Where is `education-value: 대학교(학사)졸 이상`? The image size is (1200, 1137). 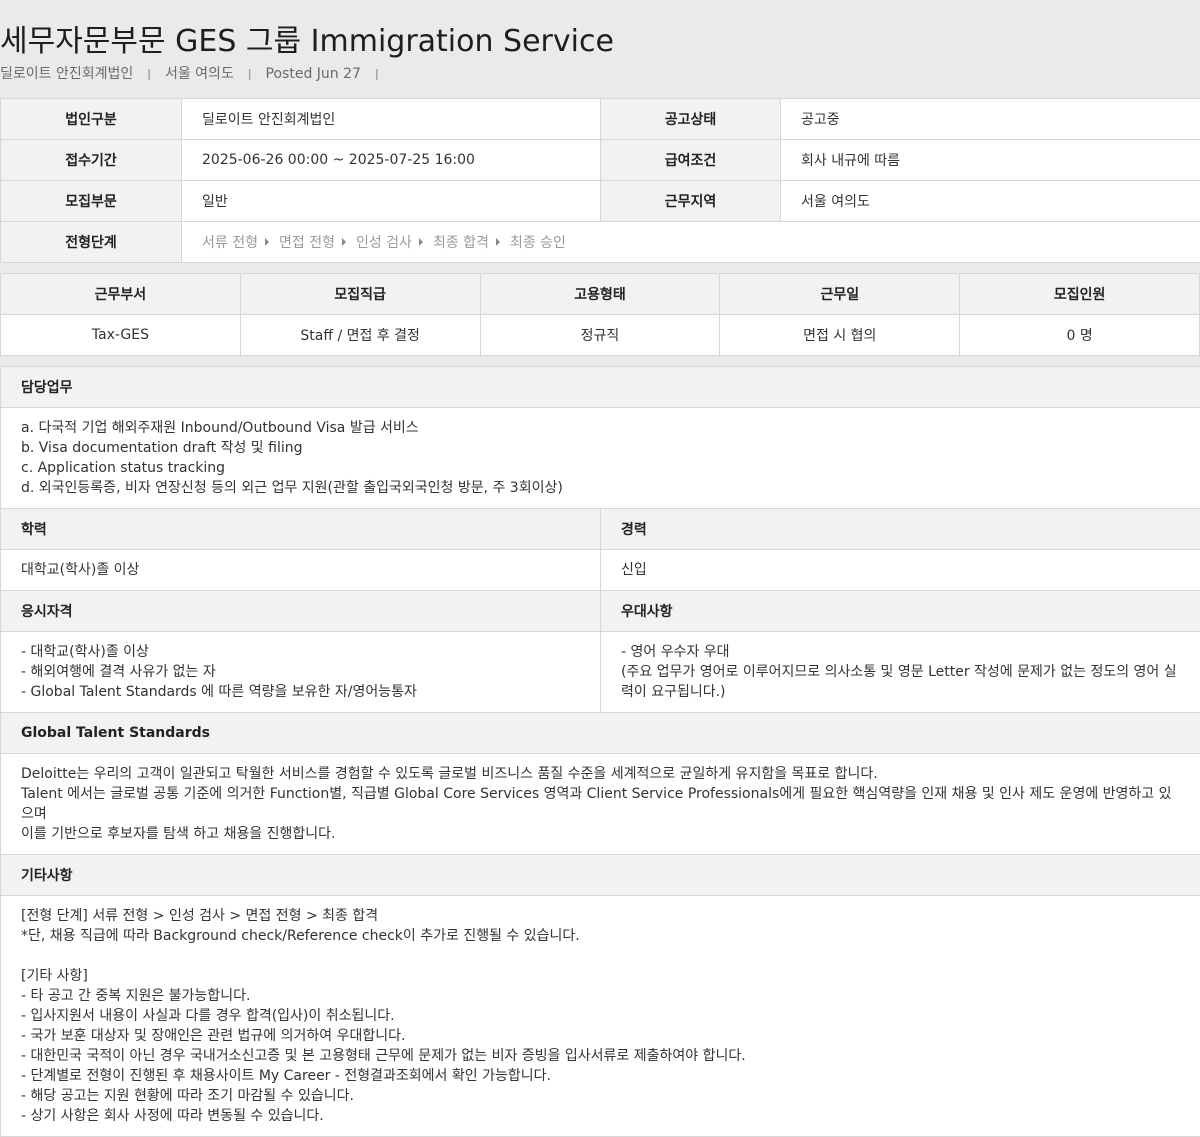
education-value: 대학교(학사)졸 이상 is located at coordinates (300, 570).